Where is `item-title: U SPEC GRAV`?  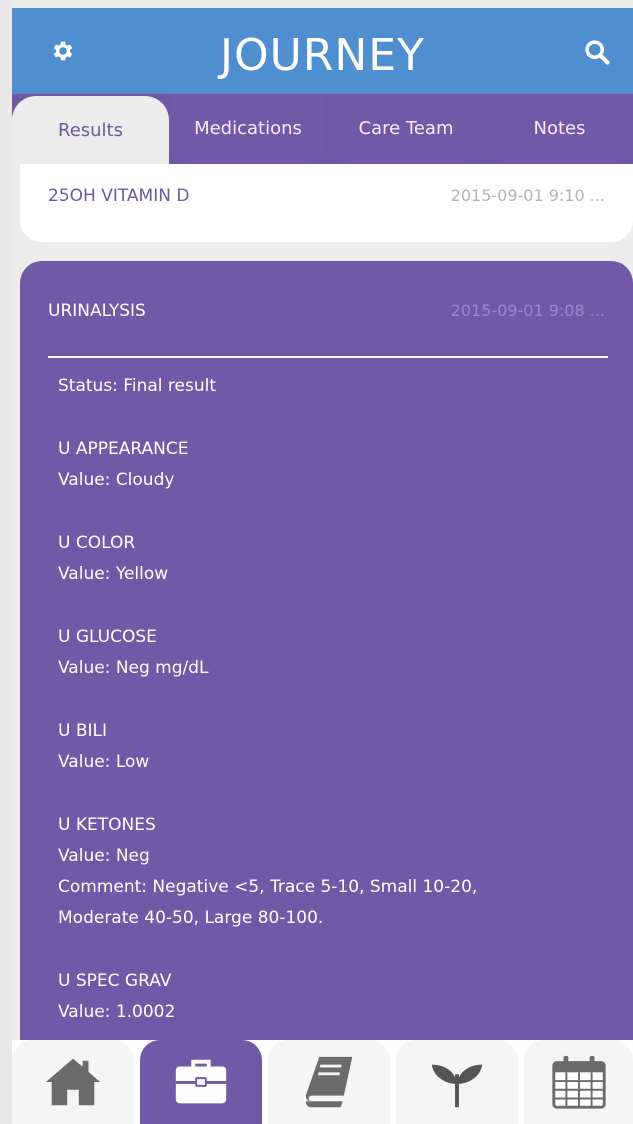
item-title: U SPEC GRAV is located at coordinates (115, 981).